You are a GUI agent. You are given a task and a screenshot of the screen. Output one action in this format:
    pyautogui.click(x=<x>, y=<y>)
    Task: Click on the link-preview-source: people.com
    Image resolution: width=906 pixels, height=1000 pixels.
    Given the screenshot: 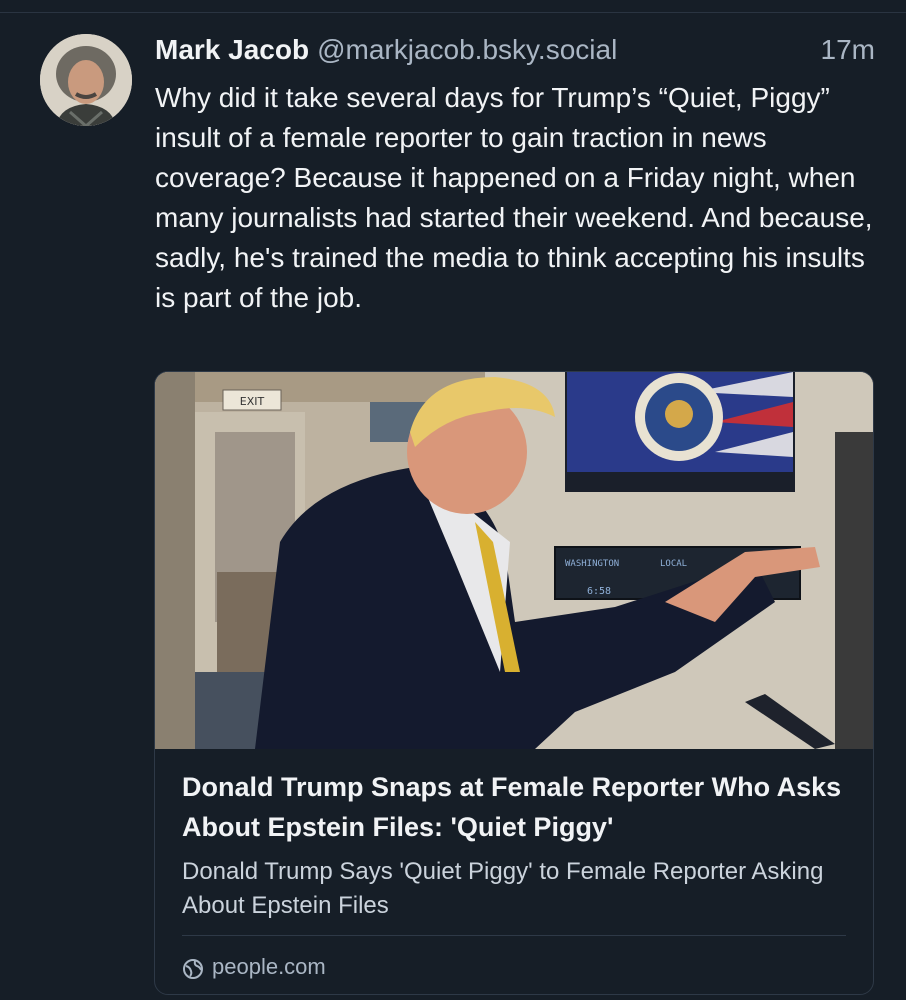 What is the action you would take?
    pyautogui.click(x=254, y=967)
    